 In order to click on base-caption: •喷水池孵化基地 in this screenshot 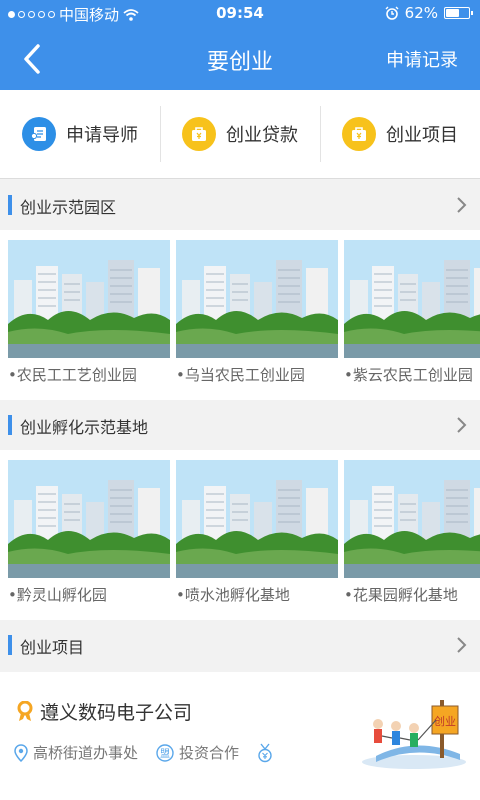, I will do `click(233, 595)`.